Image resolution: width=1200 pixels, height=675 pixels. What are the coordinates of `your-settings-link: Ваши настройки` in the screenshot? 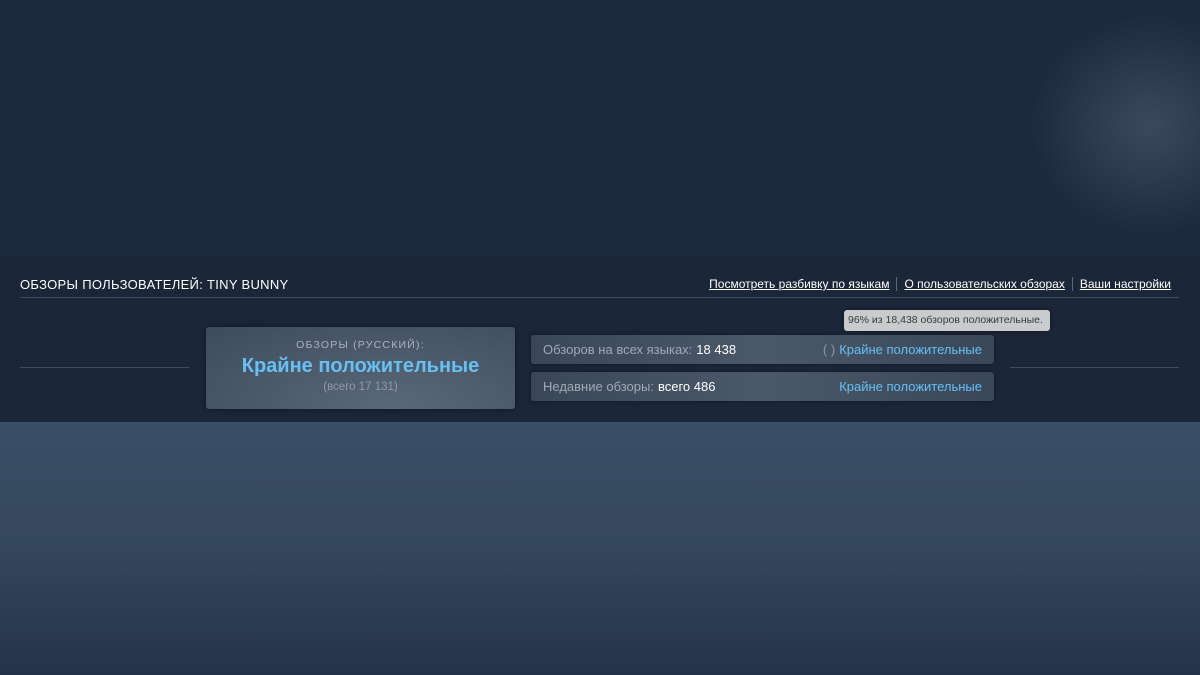 It's located at (1124, 284).